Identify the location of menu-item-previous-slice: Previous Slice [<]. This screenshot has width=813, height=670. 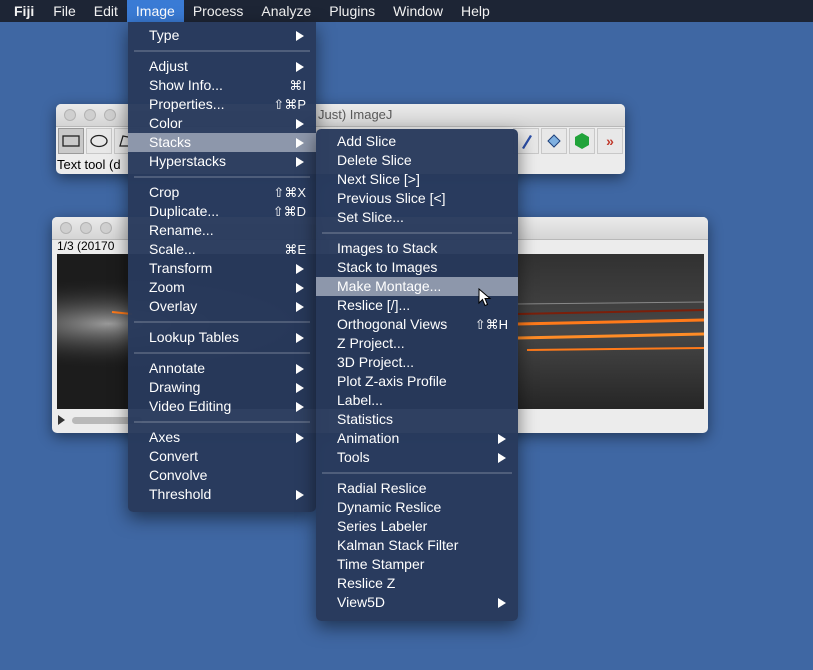
(417, 198).